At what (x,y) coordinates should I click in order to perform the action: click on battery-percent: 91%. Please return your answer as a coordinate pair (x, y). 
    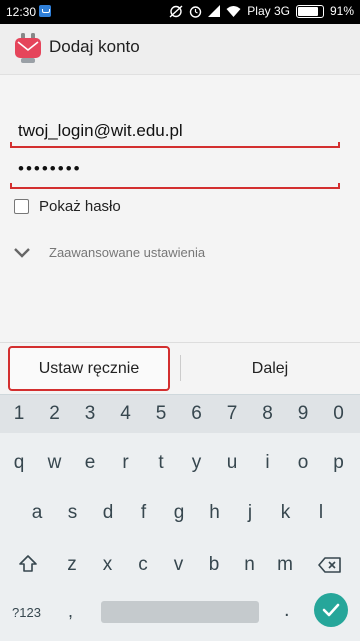
    Looking at the image, I should click on (341, 11).